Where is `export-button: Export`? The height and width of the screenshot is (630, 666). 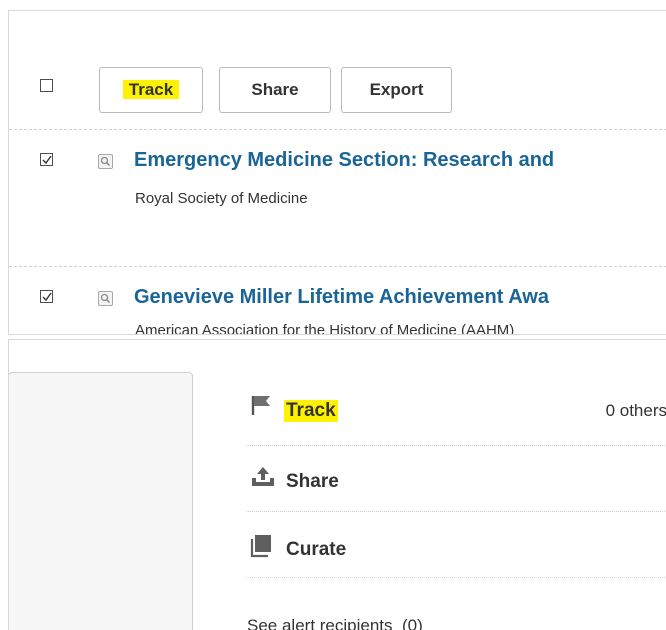
export-button: Export is located at coordinates (396, 90).